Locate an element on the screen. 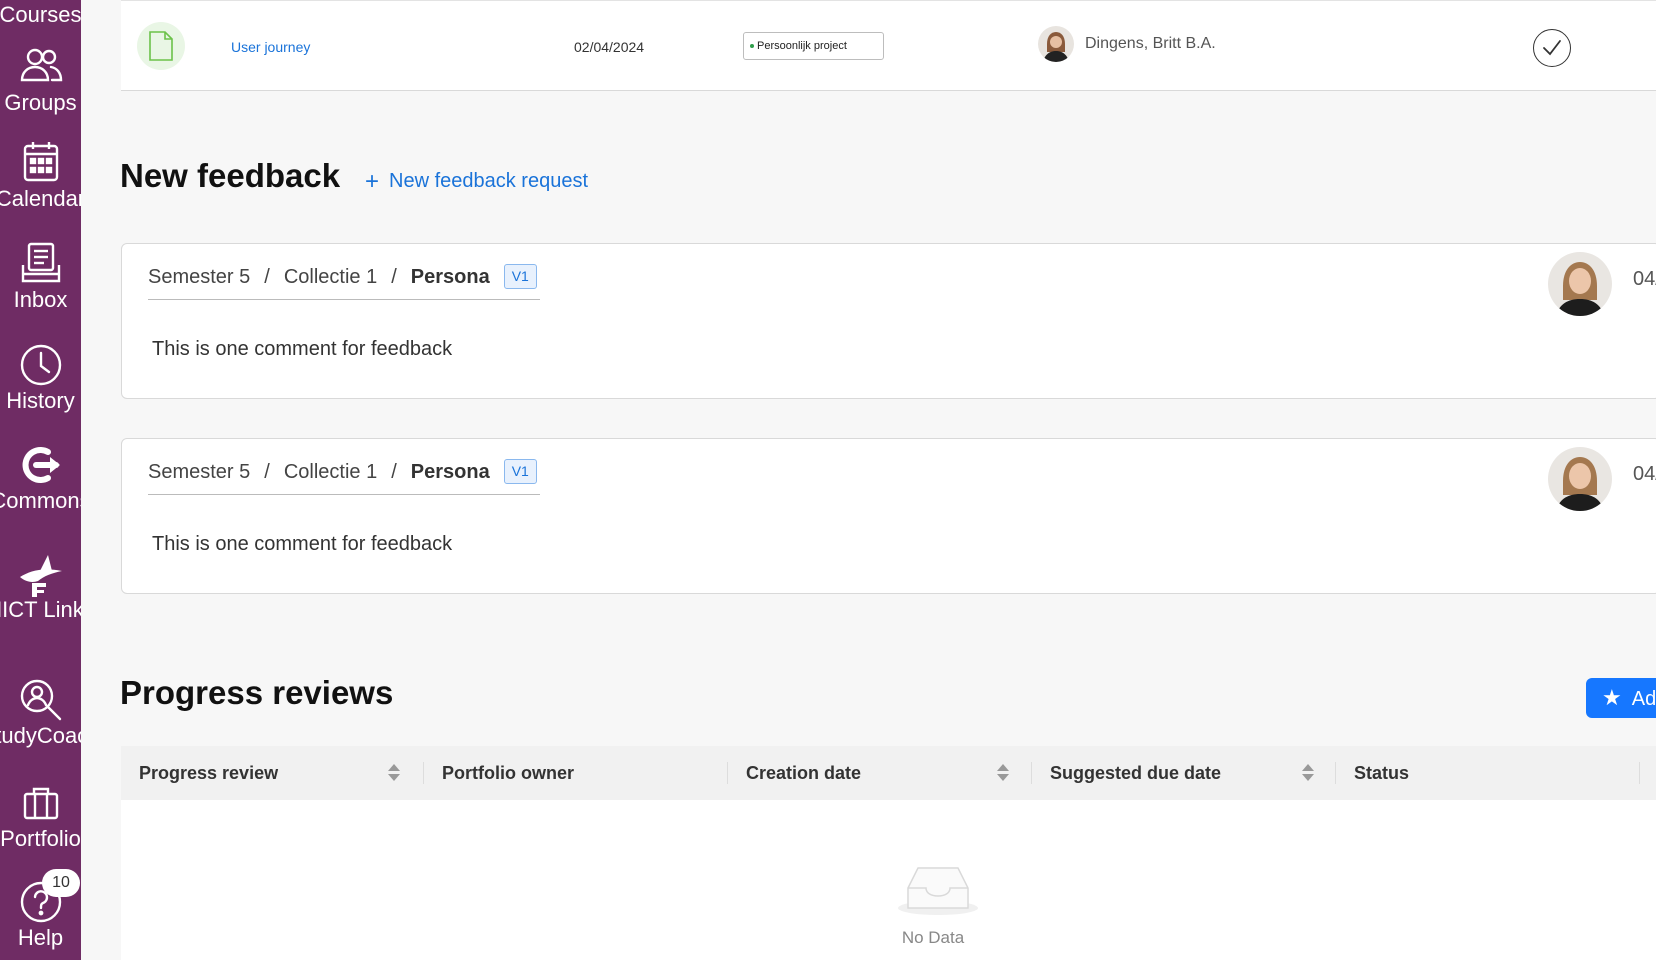 The image size is (1656, 960). sidebar-item-label: Groups is located at coordinates (40, 102).